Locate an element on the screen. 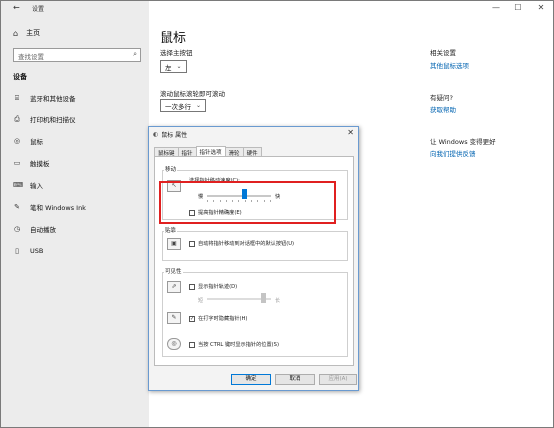  slider-thumb is located at coordinates (263, 298).